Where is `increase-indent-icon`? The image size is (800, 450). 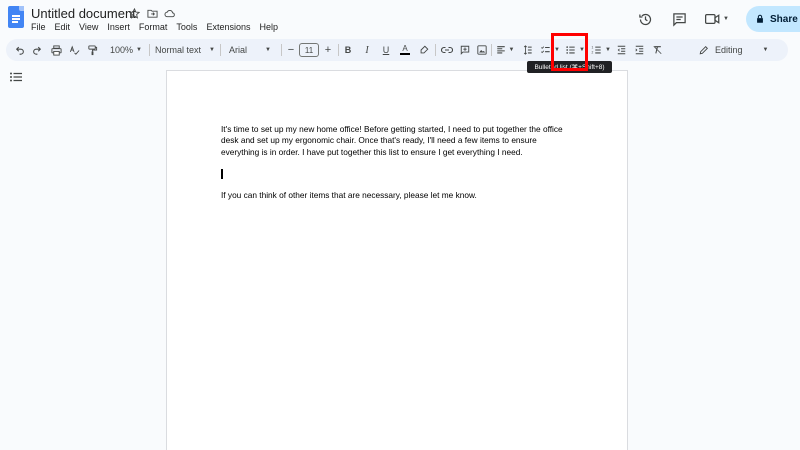
increase-indent-icon is located at coordinates (639, 50).